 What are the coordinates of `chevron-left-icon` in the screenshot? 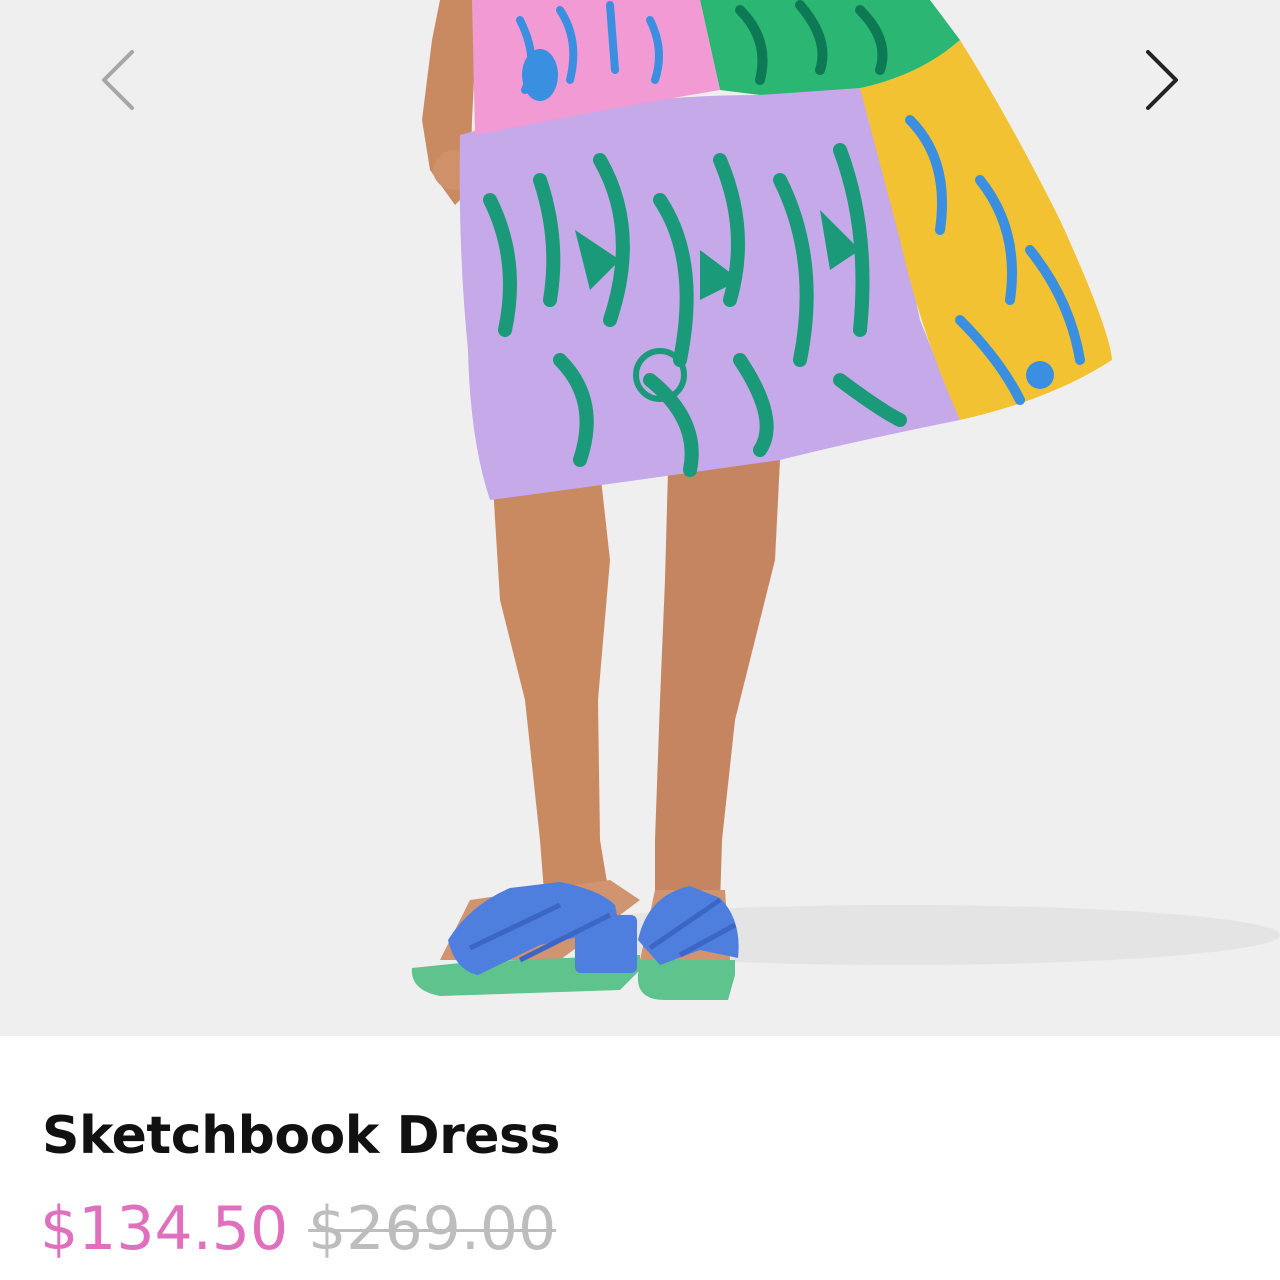 It's located at (118, 80).